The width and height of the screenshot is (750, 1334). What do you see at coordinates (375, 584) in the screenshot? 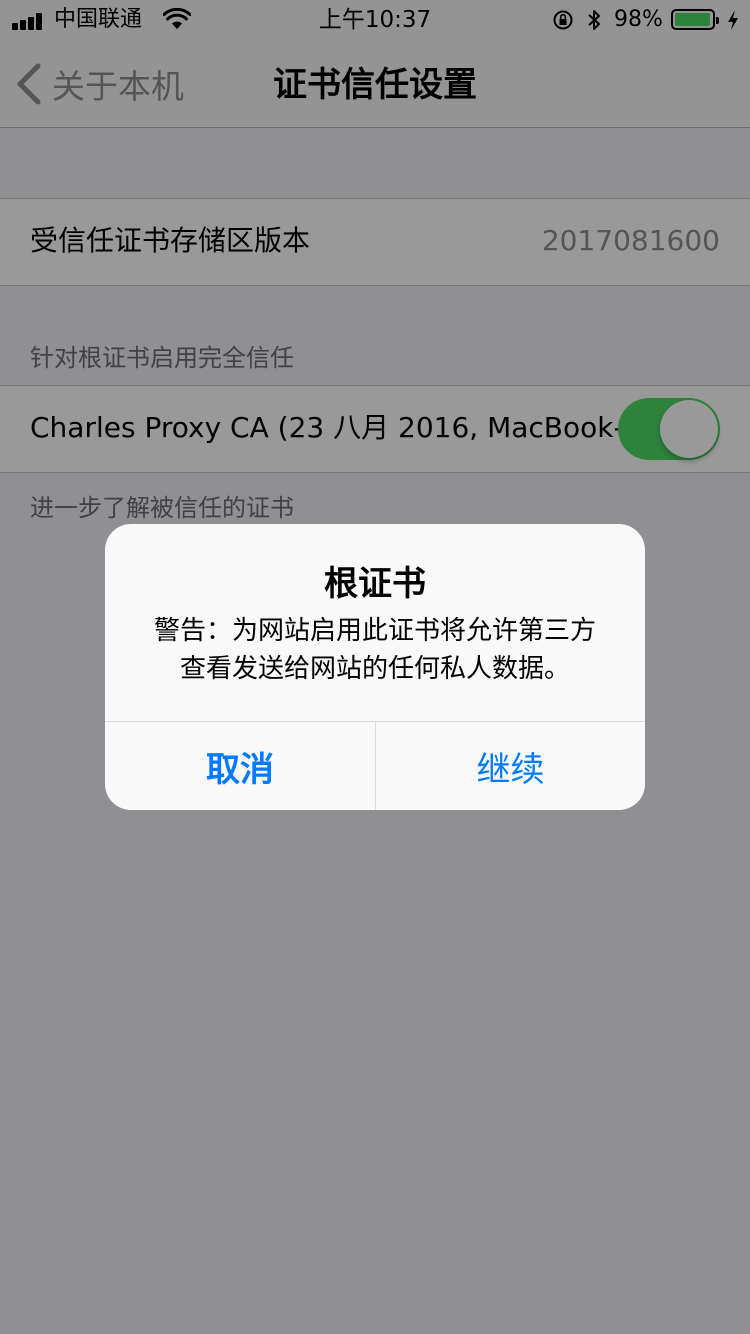
I see `alert-title: 根证书` at bounding box center [375, 584].